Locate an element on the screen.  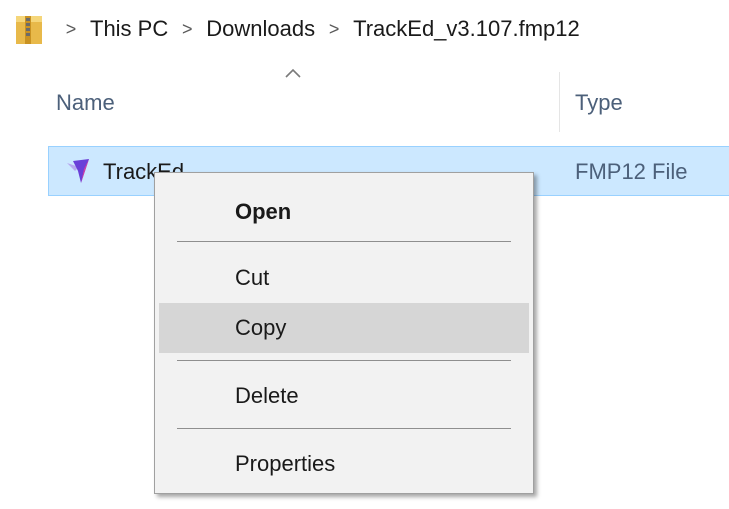
menu-item-properties: Properties is located at coordinates (344, 464).